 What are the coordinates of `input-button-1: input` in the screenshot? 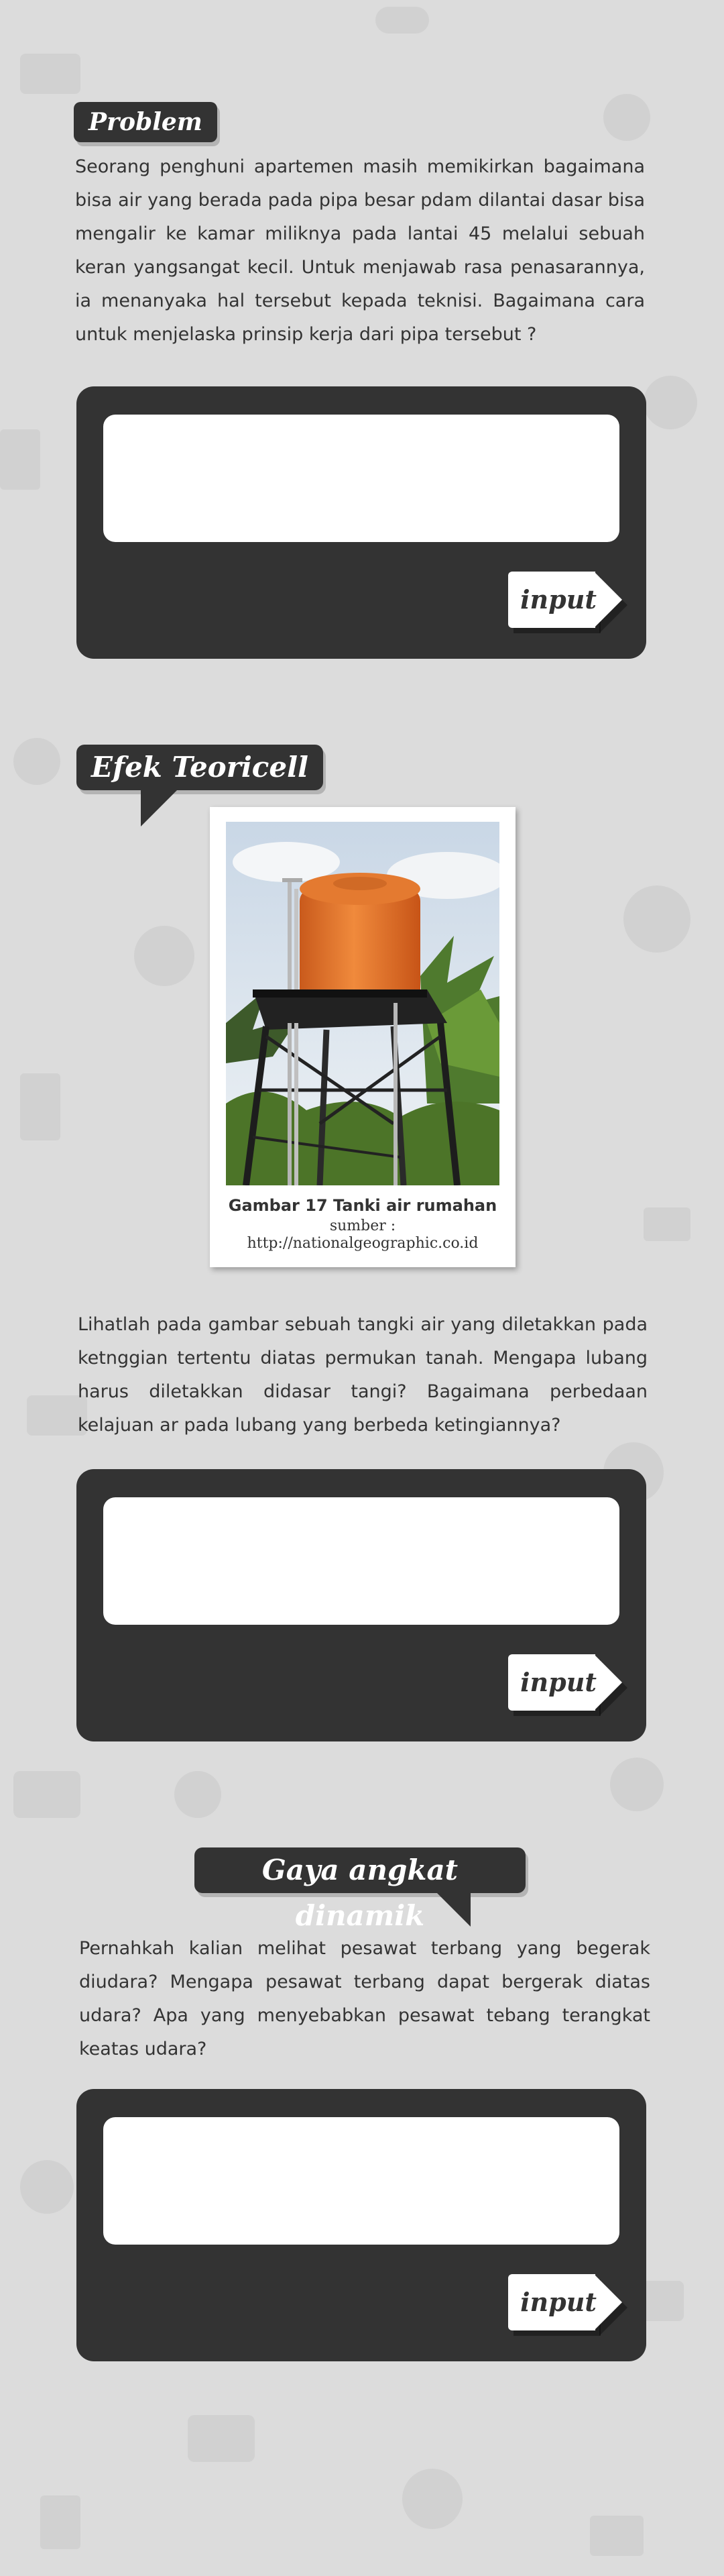 It's located at (567, 602).